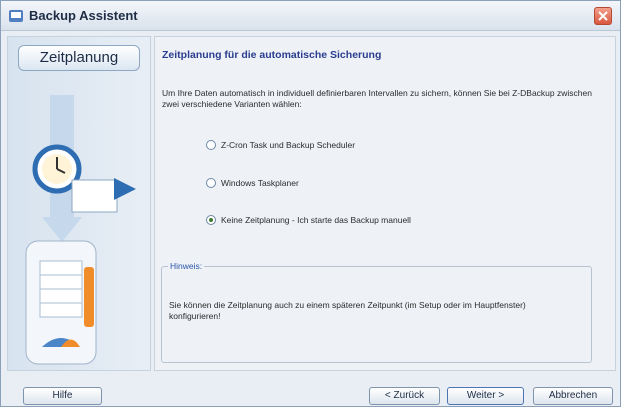  Describe the element at coordinates (211, 220) in the screenshot. I see `radio-keine-zeitplanung` at that location.